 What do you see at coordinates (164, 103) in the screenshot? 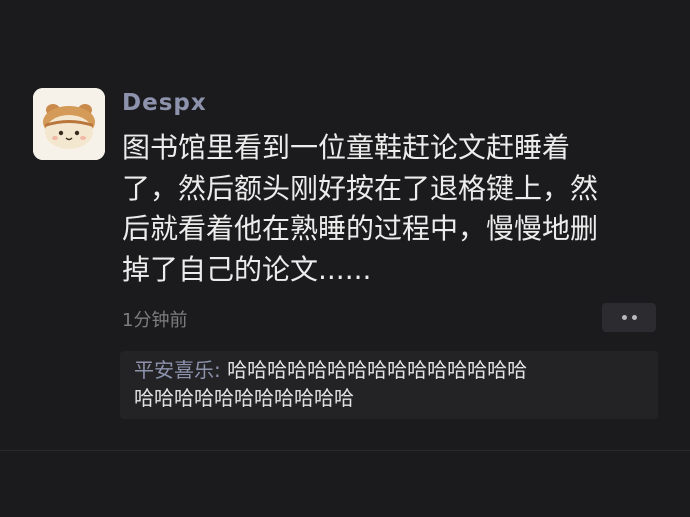
I see `username: Despx` at bounding box center [164, 103].